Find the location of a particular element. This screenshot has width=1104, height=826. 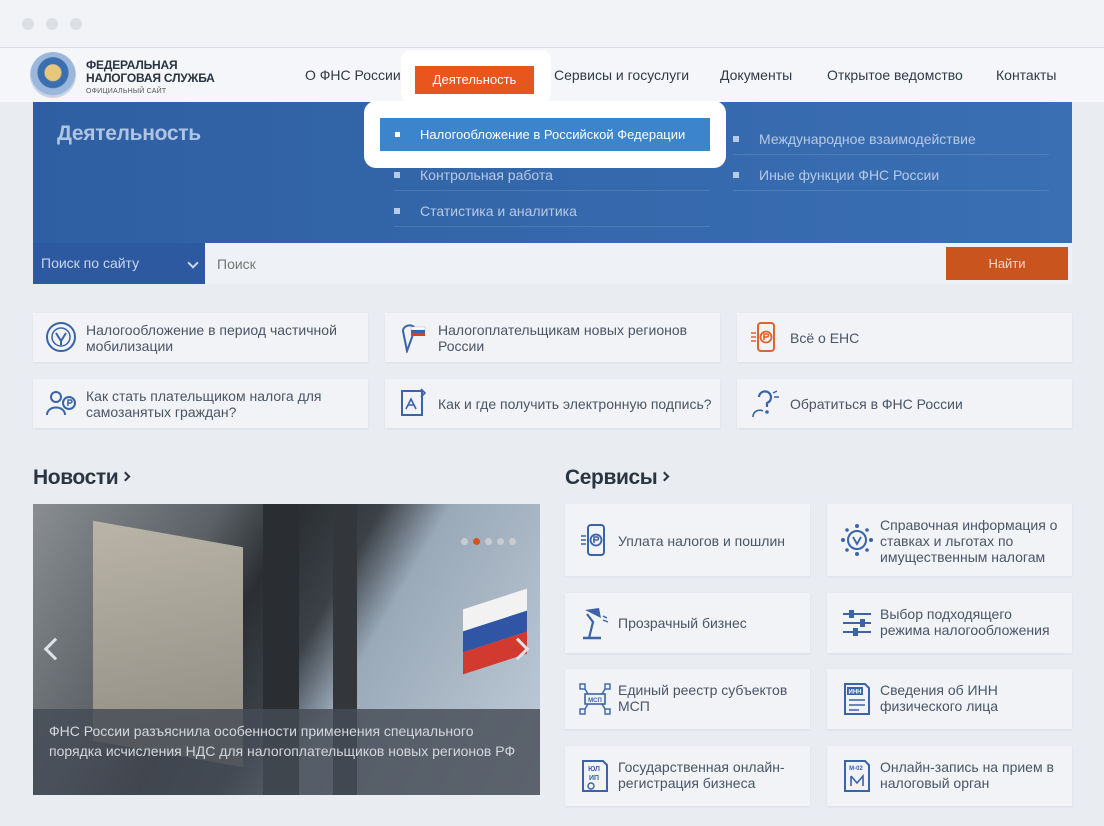

ip-icon-label: ИП is located at coordinates (594, 778).